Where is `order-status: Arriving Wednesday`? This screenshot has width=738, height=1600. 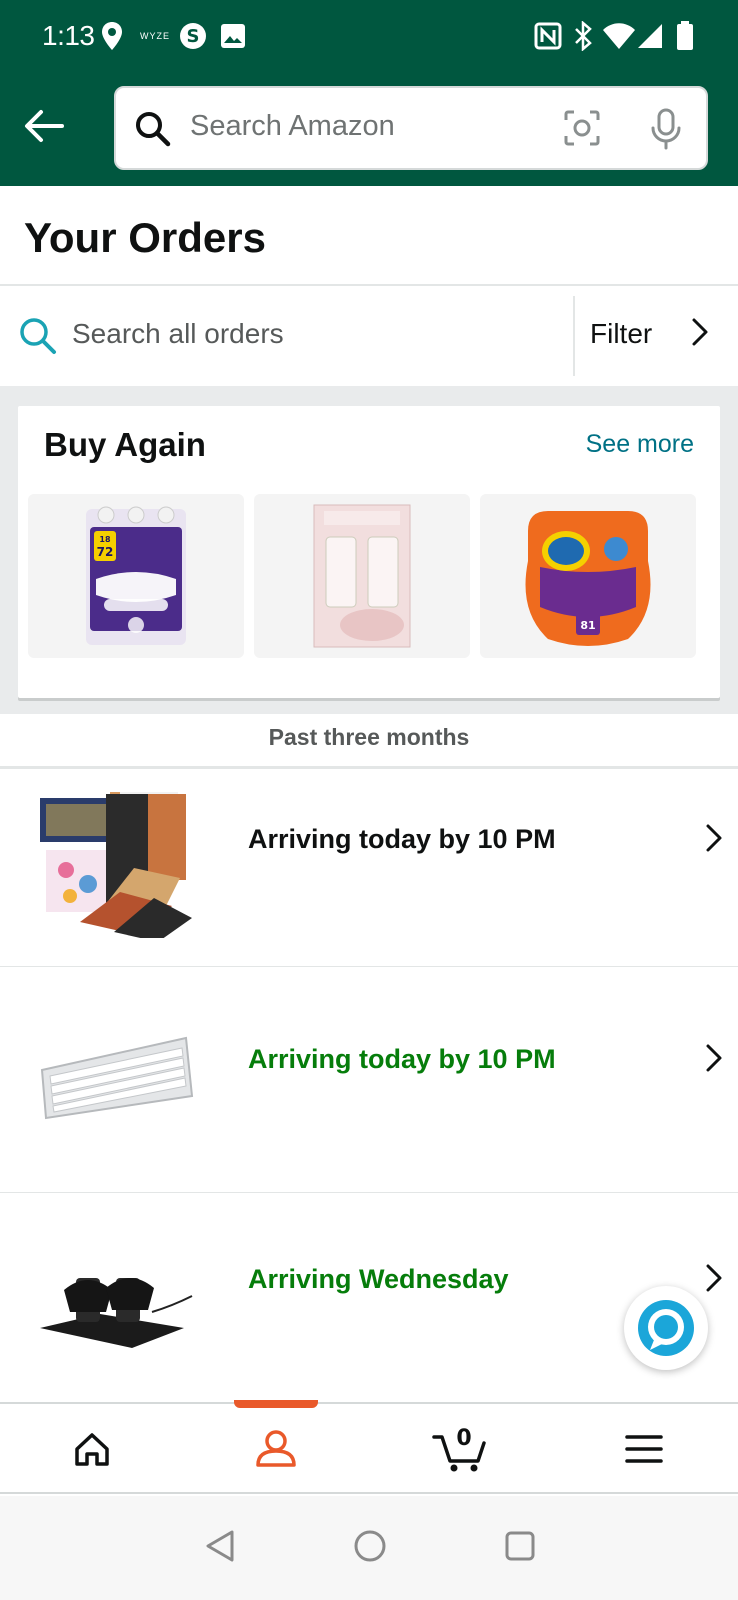 order-status: Arriving Wednesday is located at coordinates (378, 1279).